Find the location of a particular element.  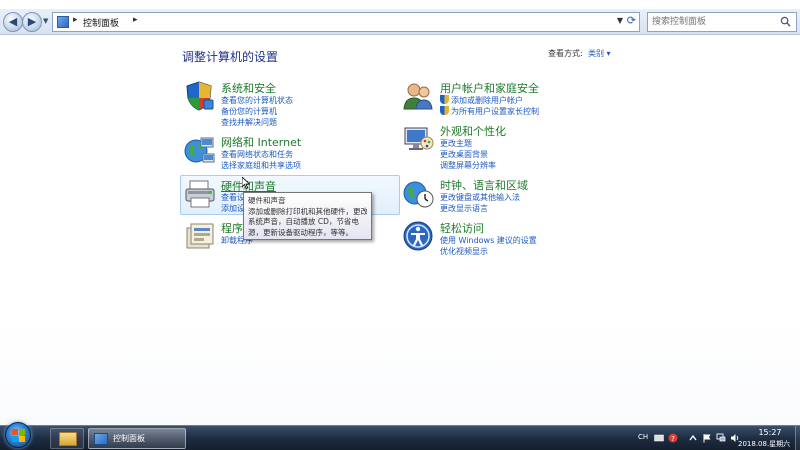

category-title-system-security: 系统和安全 is located at coordinates (248, 88).